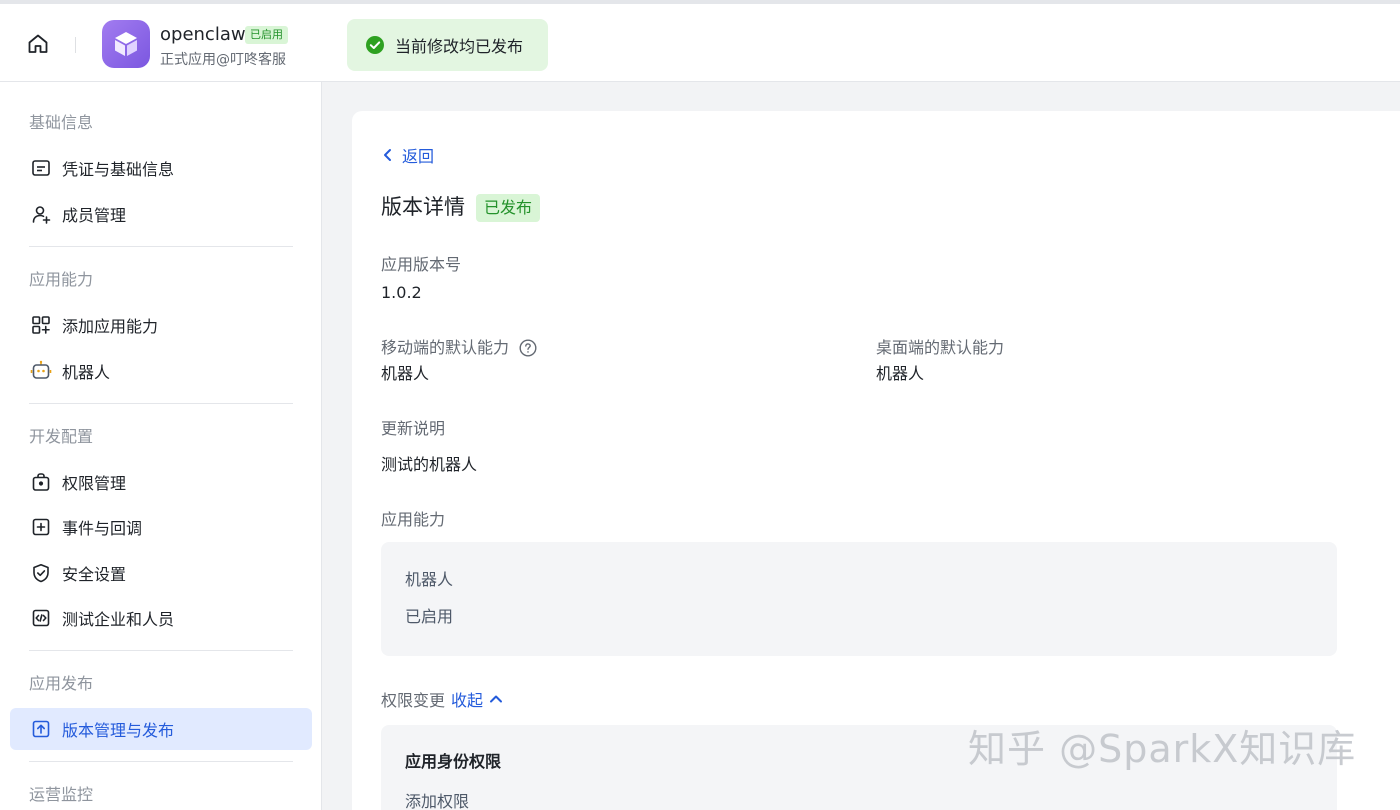 The image size is (1400, 810). I want to click on sidebar-item-label: 凭证与基础信息, so click(118, 169).